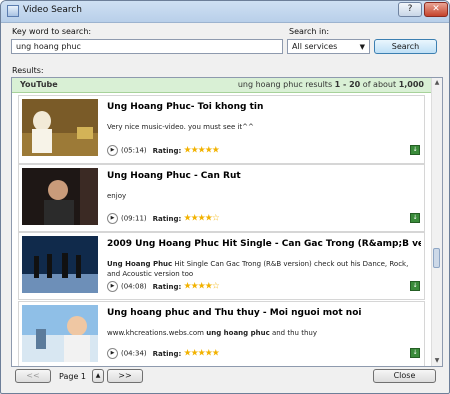 The width and height of the screenshot is (450, 394). Describe the element at coordinates (163, 218) in the screenshot. I see `video-meta: ▶ (09:11) Rating: ★★★★☆` at that location.